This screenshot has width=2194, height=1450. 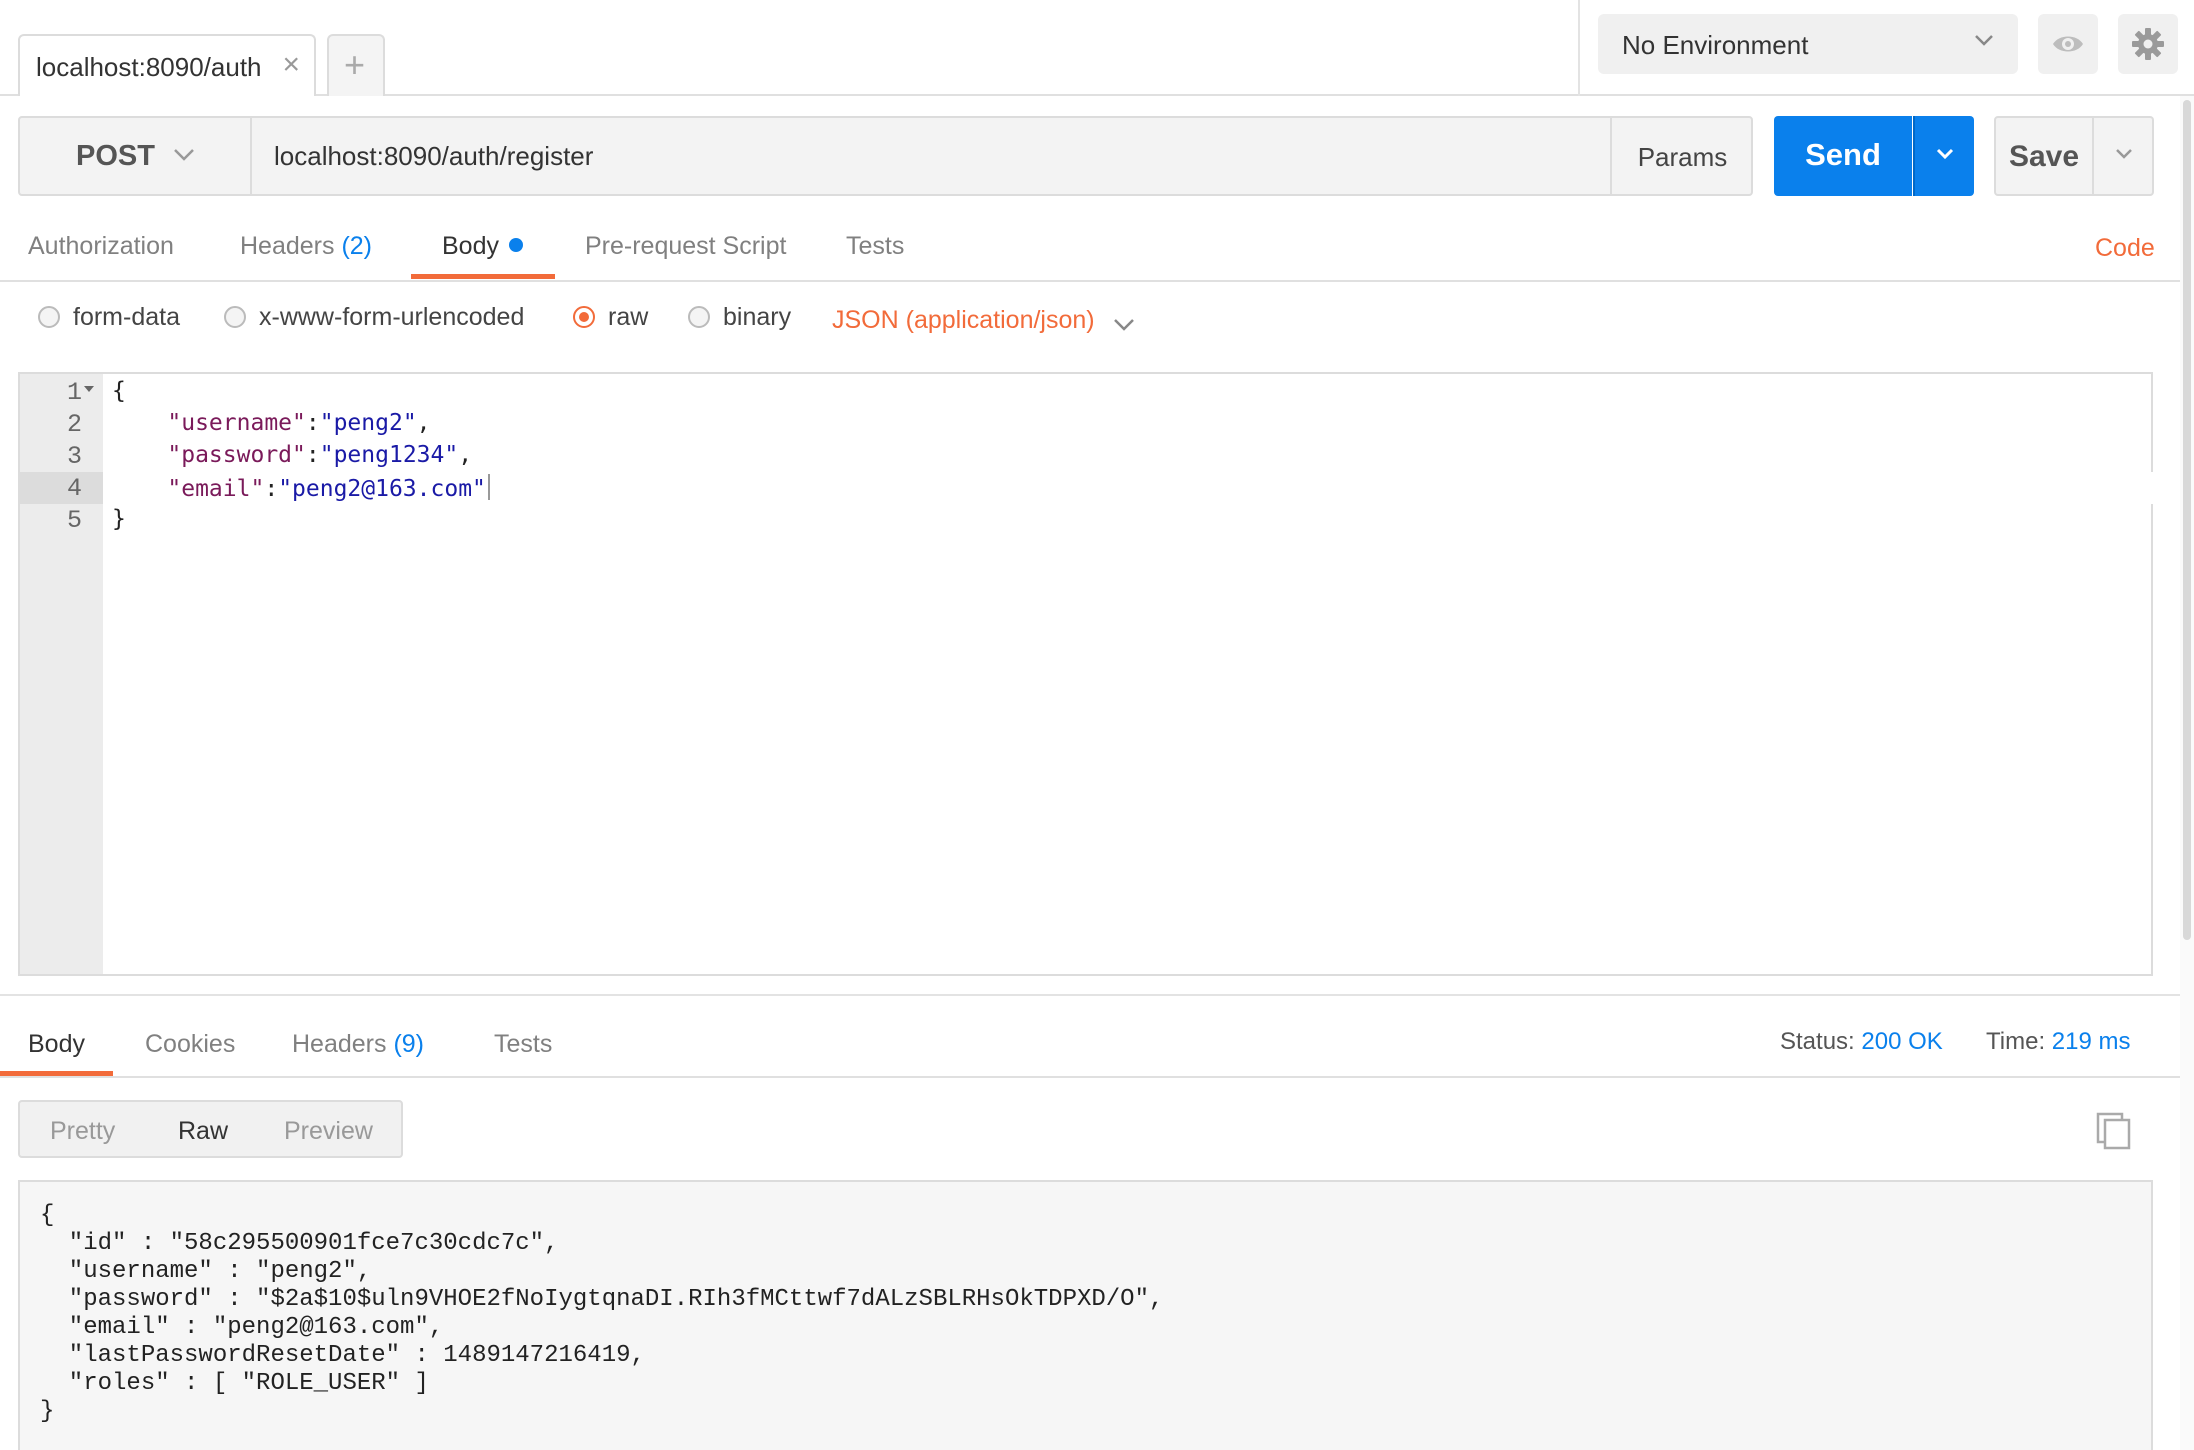 I want to click on code-line: "password":"peng1234",, so click(x=320, y=455).